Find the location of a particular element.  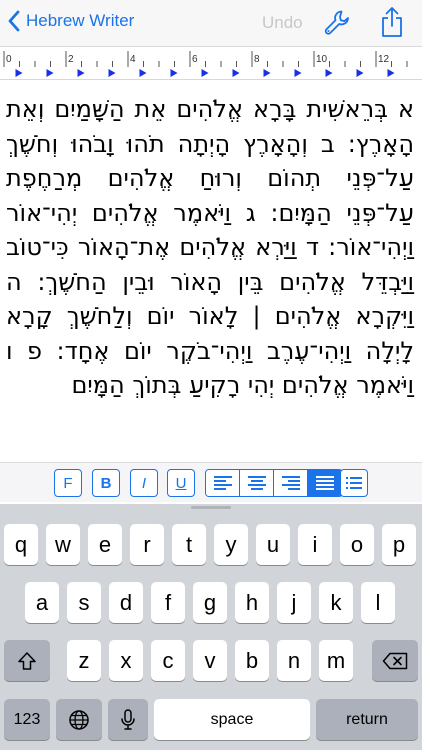

key-o: o is located at coordinates (357, 544).